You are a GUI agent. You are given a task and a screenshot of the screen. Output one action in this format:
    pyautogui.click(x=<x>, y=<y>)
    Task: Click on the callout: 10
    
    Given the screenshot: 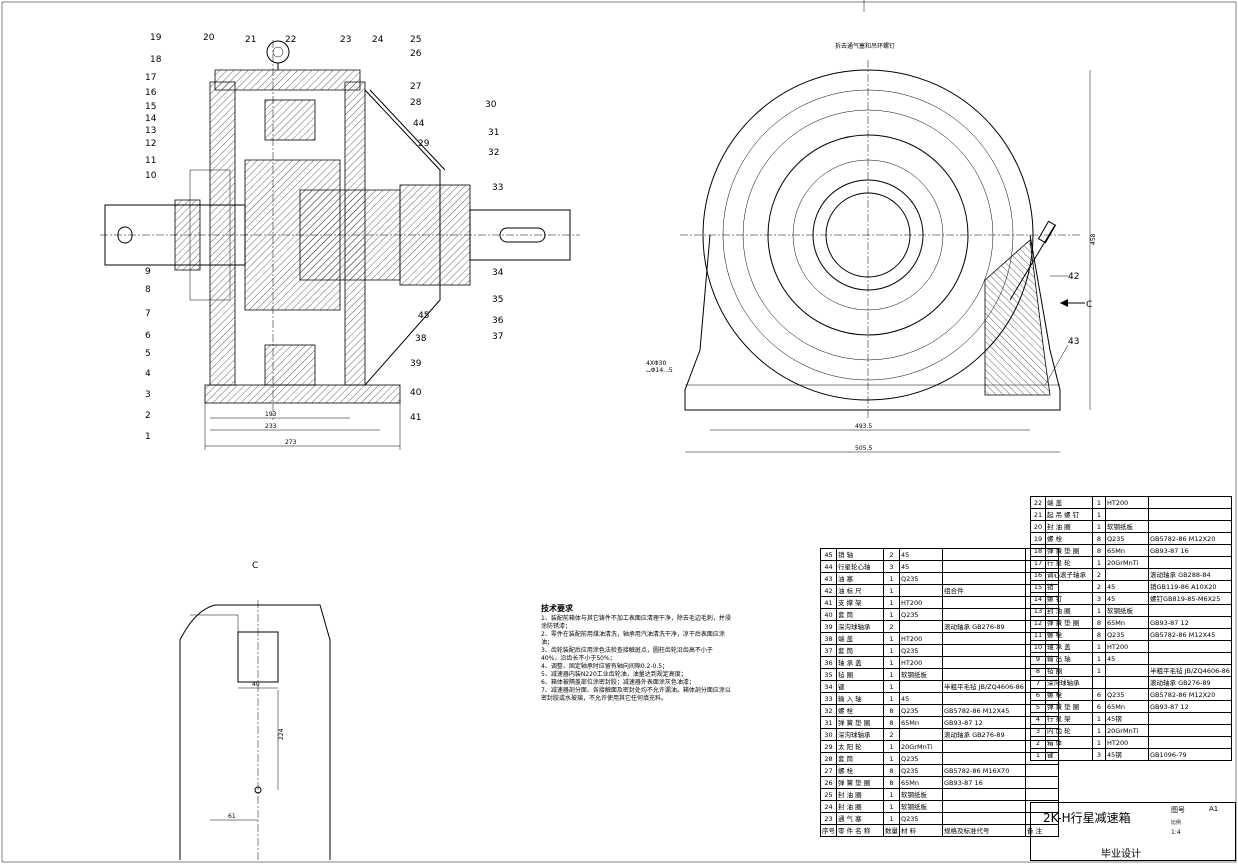 What is the action you would take?
    pyautogui.click(x=151, y=176)
    